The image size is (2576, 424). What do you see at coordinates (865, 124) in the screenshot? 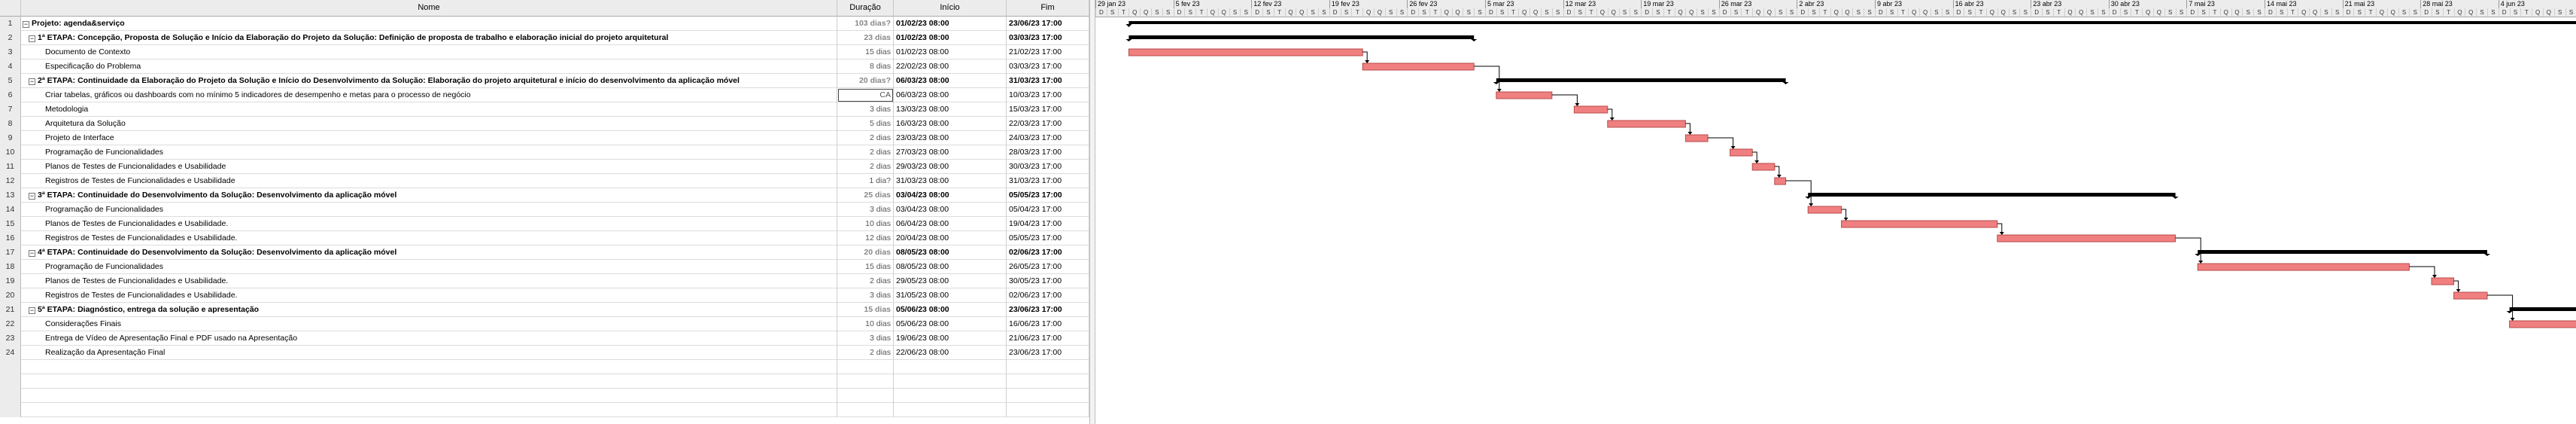
I see `duration-cell: 5 dias` at bounding box center [865, 124].